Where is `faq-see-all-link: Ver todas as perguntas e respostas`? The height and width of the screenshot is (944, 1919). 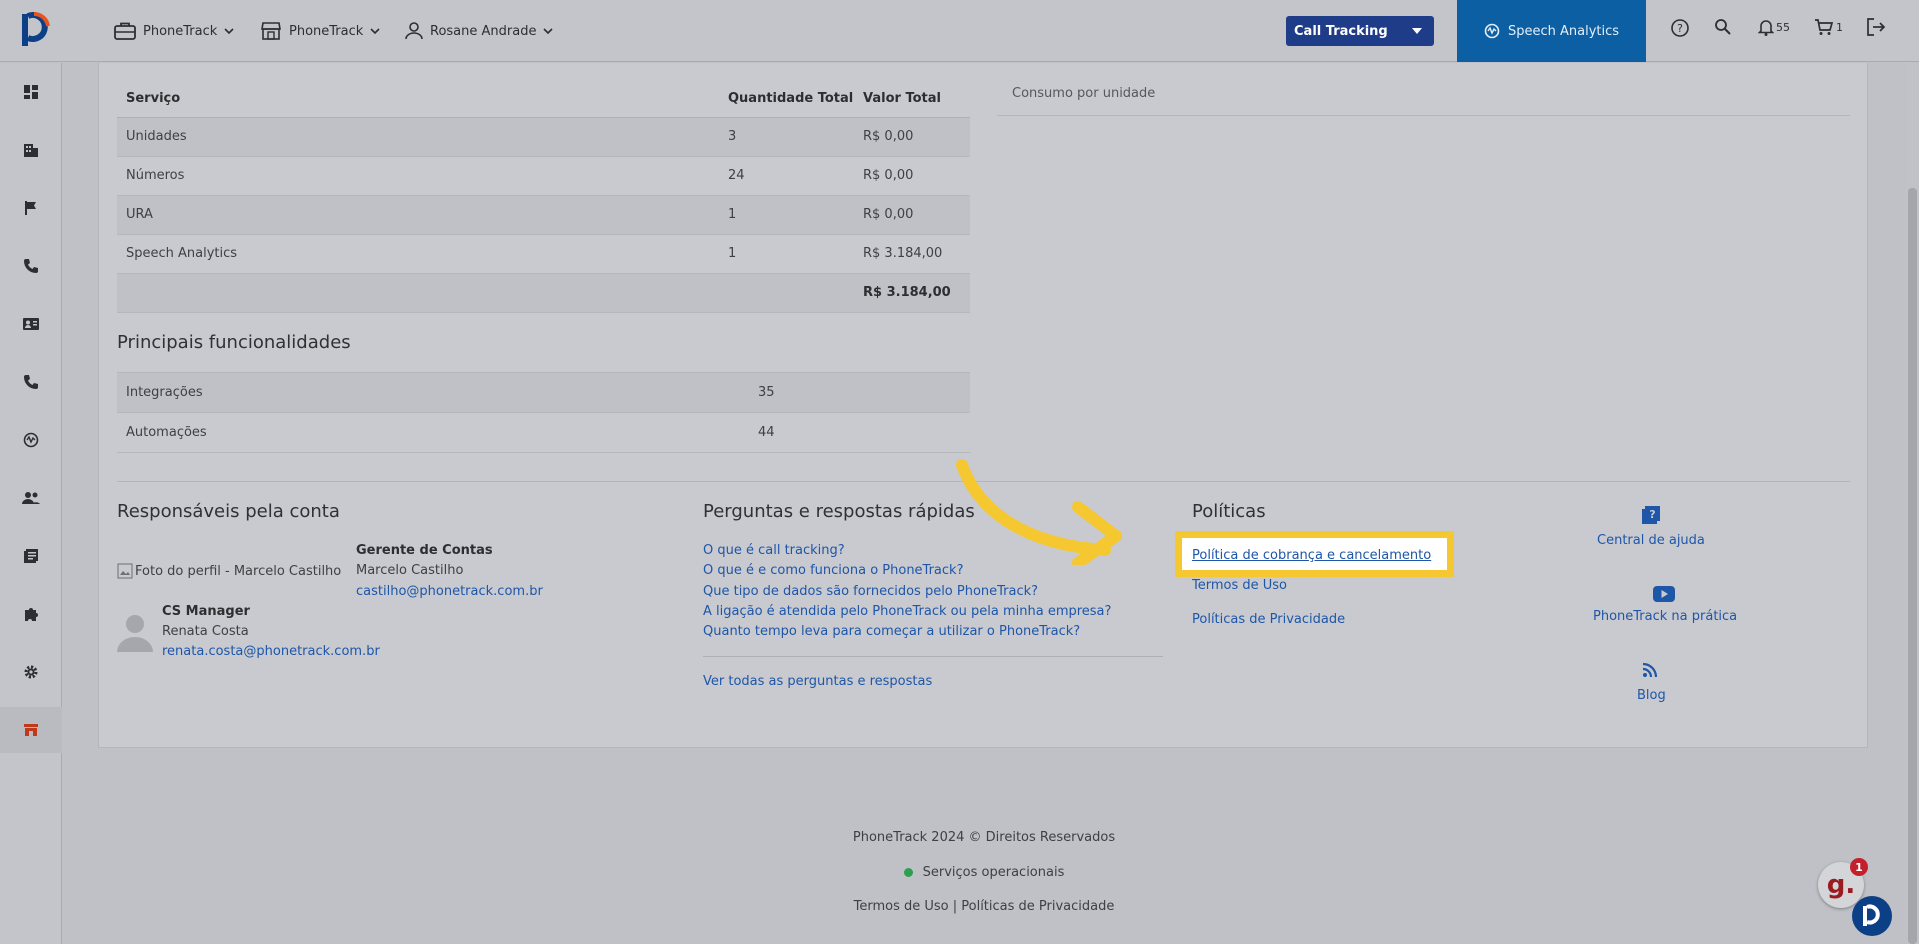
faq-see-all-link: Ver todas as perguntas e respostas is located at coordinates (817, 681).